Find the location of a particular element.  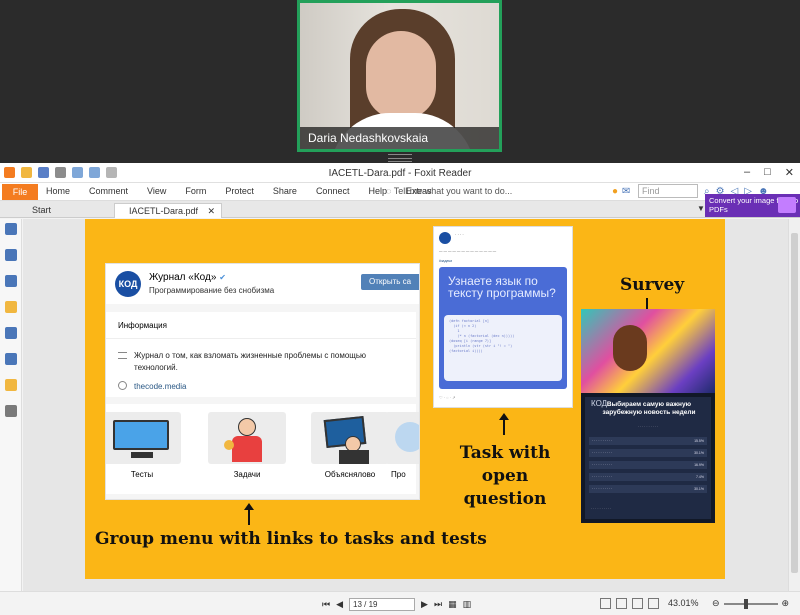

tools-icon is located at coordinates (11, 411).